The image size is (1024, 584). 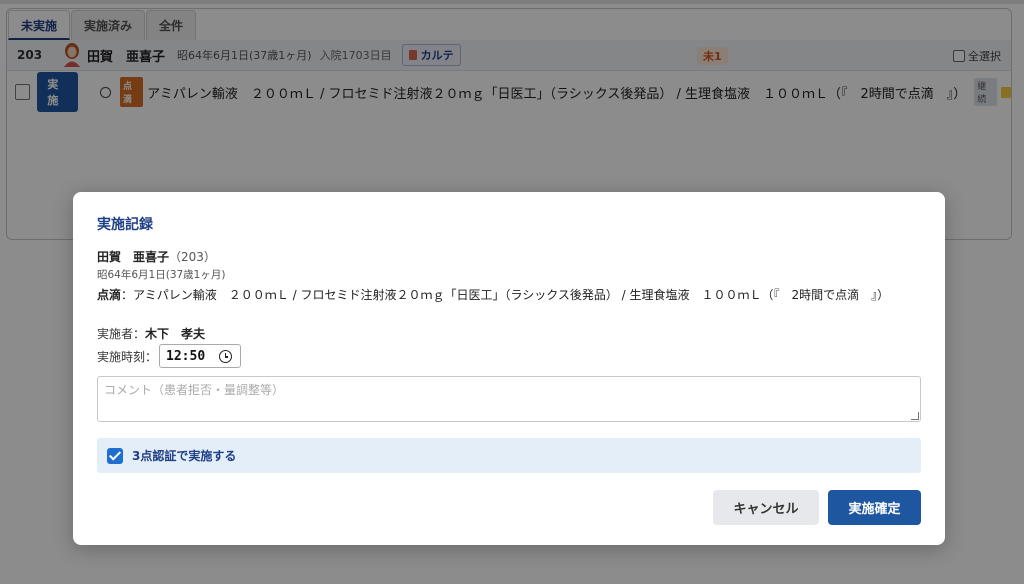 I want to click on performer-name: 木下 孝夫, so click(x=175, y=334).